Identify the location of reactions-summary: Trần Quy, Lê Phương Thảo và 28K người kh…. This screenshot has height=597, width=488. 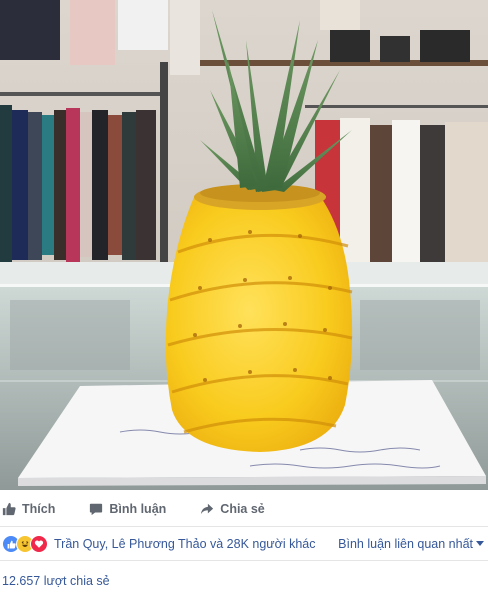
(244, 544).